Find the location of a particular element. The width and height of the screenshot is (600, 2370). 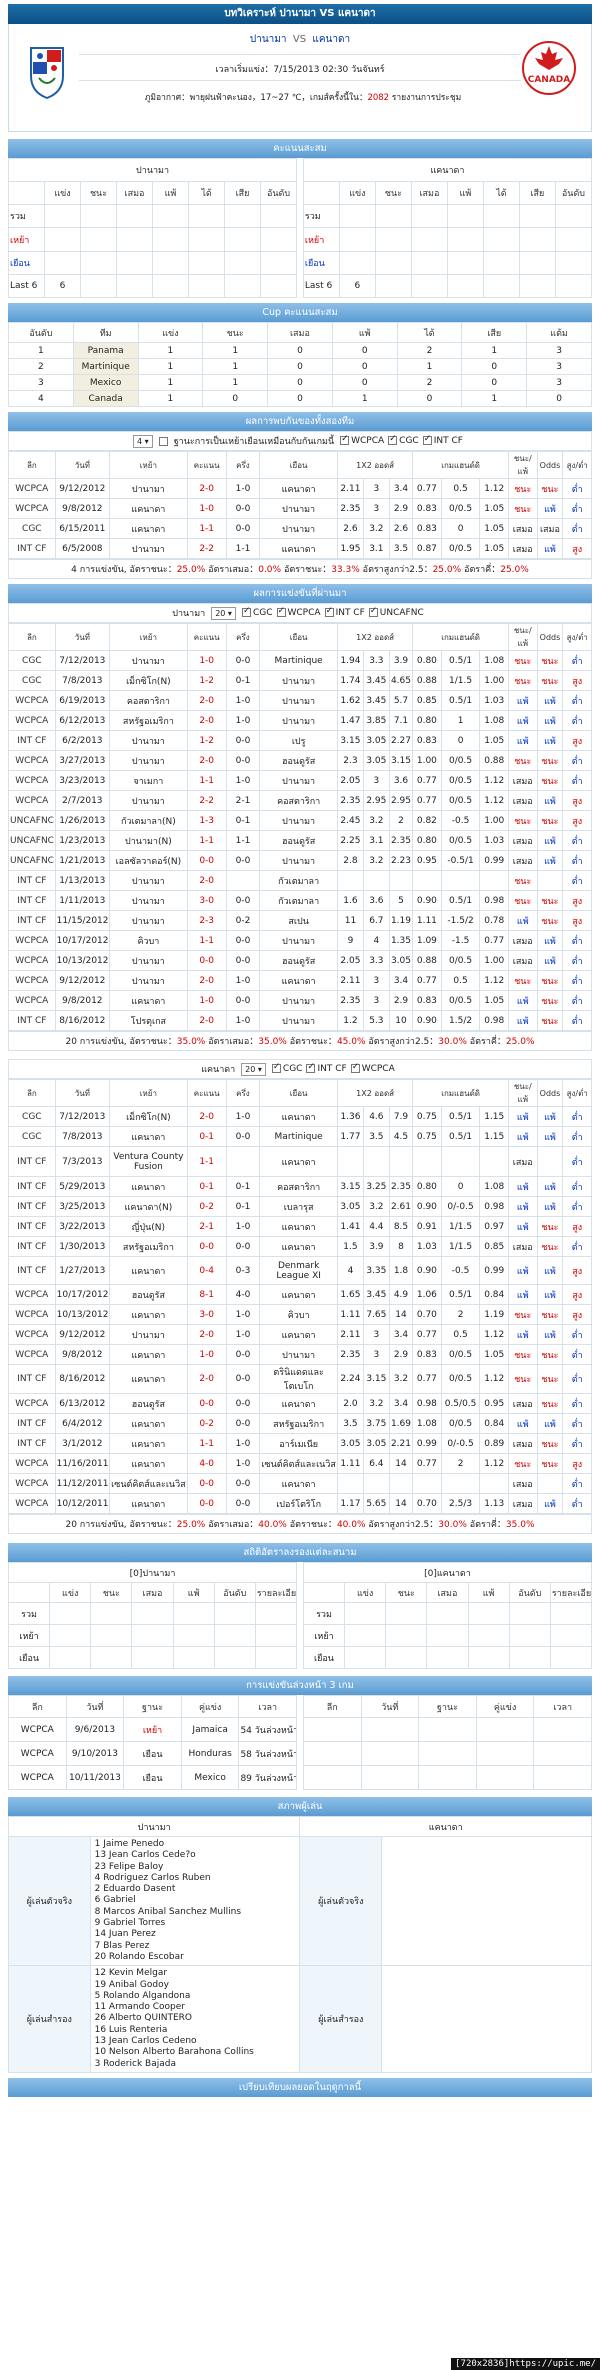

match-cell: เปอร์โตริโก is located at coordinates (298, 1503).